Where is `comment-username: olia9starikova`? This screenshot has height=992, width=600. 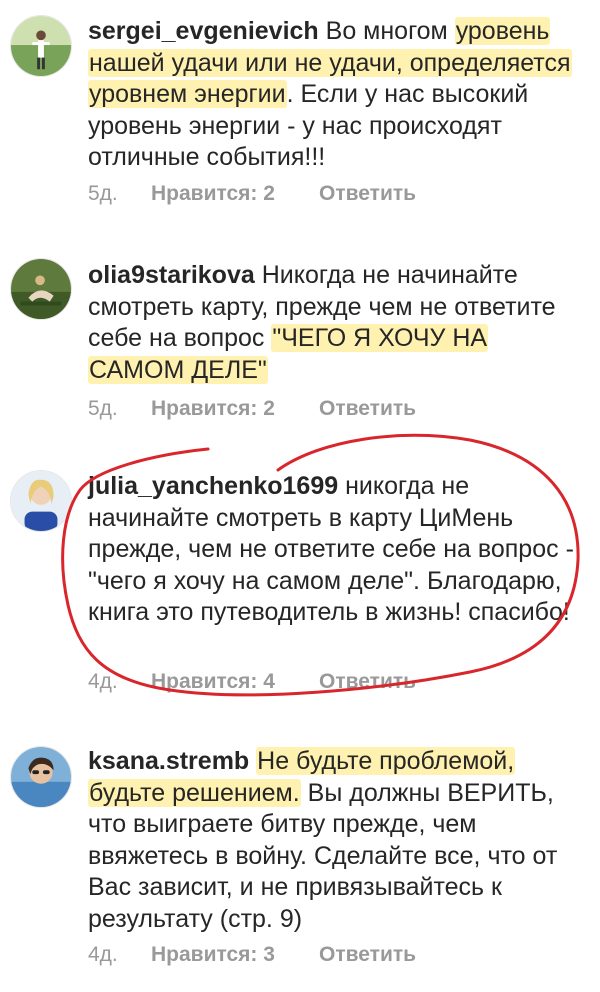
comment-username: olia9starikova is located at coordinates (171, 275).